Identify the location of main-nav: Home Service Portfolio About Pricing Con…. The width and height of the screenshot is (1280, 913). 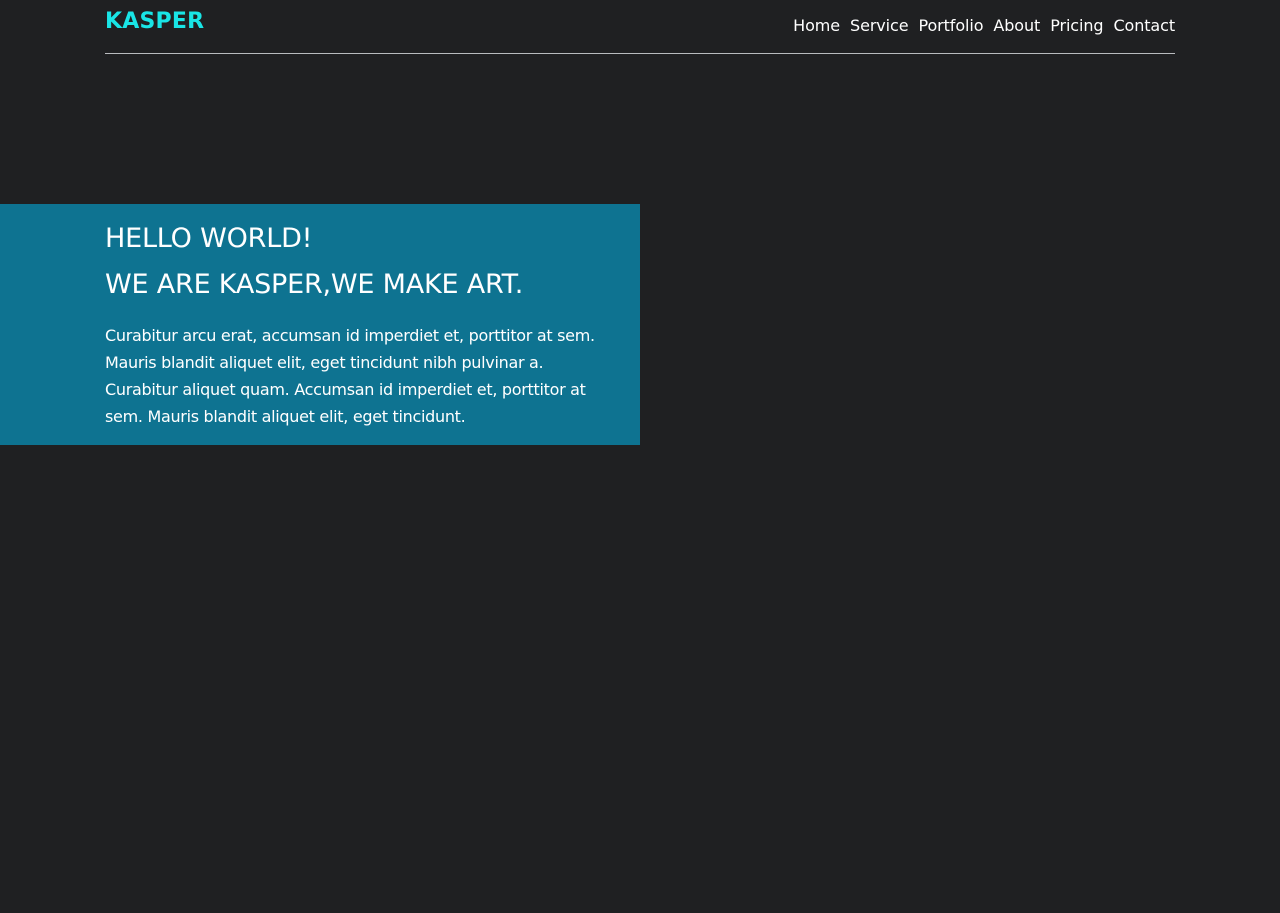
(984, 26).